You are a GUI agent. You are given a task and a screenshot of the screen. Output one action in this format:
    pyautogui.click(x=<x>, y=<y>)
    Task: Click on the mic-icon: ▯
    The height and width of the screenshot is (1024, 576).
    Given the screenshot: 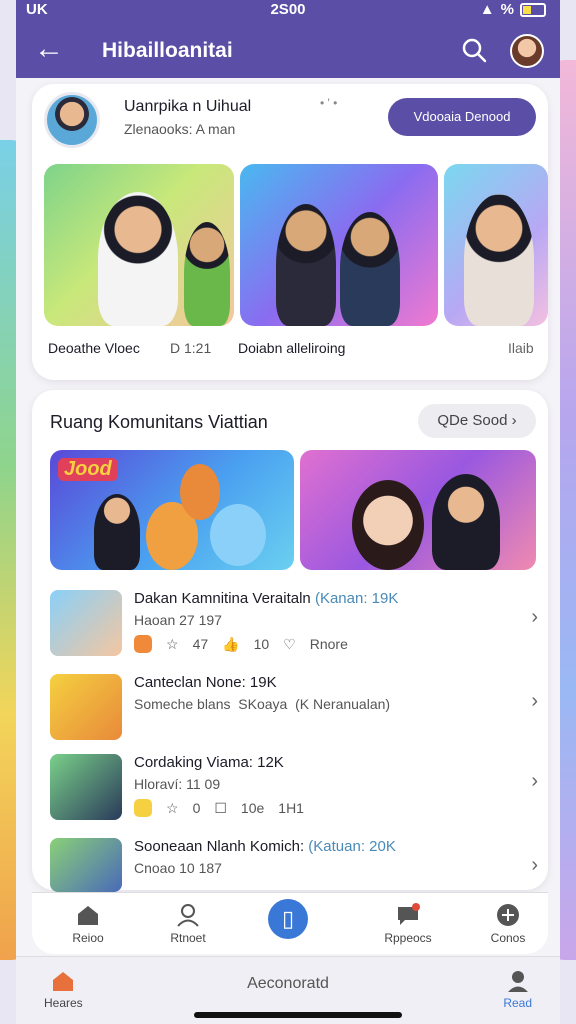 What is the action you would take?
    pyautogui.click(x=288, y=918)
    